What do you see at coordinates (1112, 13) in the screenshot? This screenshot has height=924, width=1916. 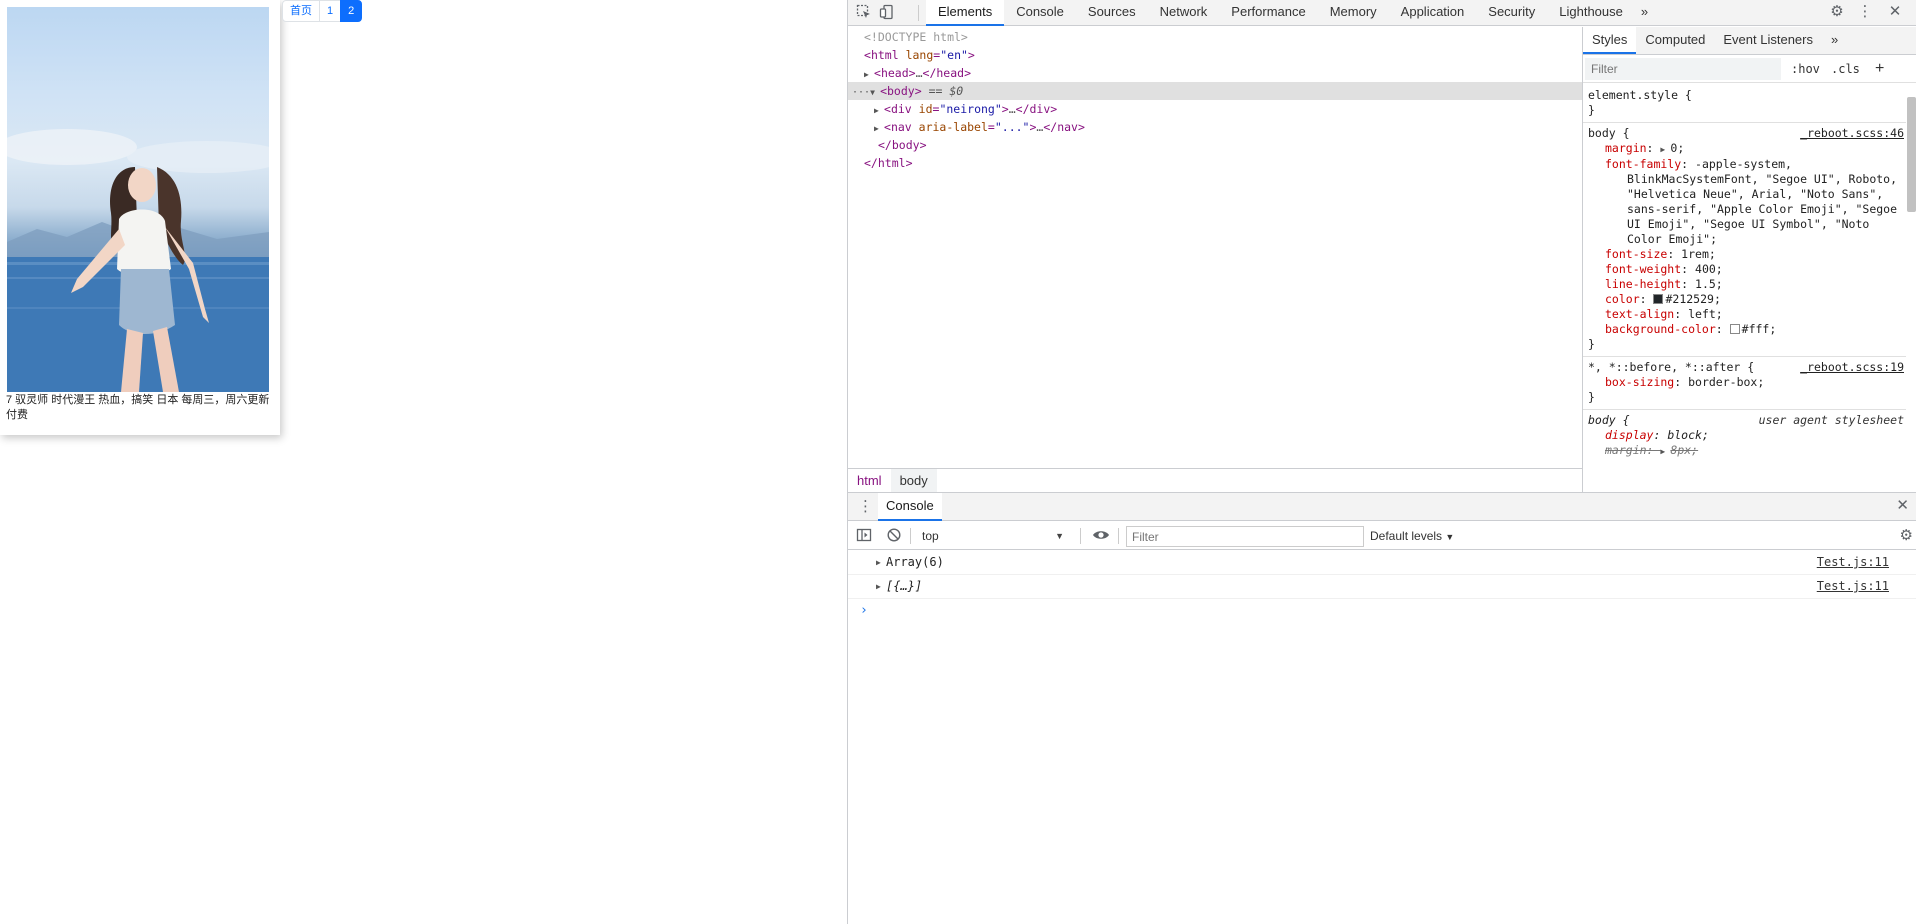 I see `tab-sources: Sources` at bounding box center [1112, 13].